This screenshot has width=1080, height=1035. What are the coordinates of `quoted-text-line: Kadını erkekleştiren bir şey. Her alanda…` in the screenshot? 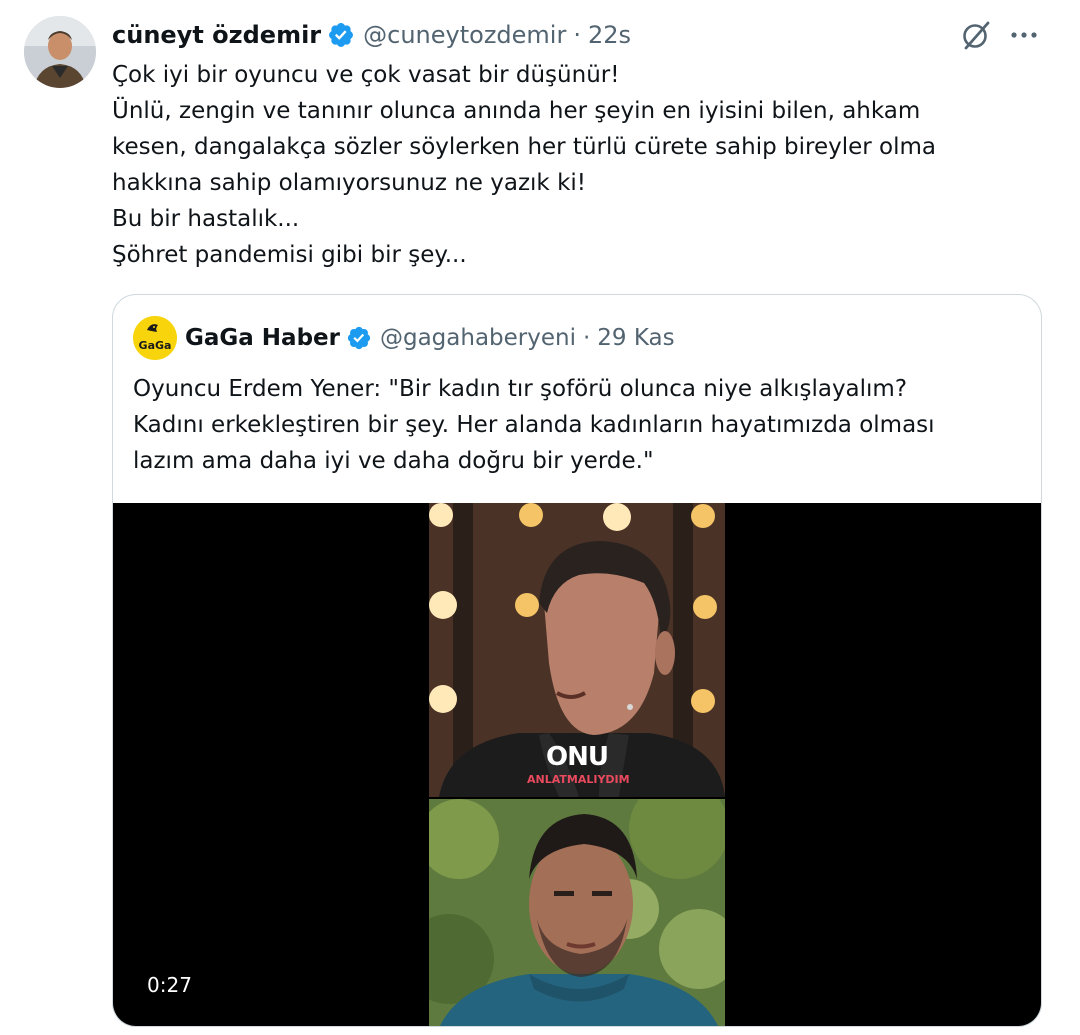 It's located at (534, 425).